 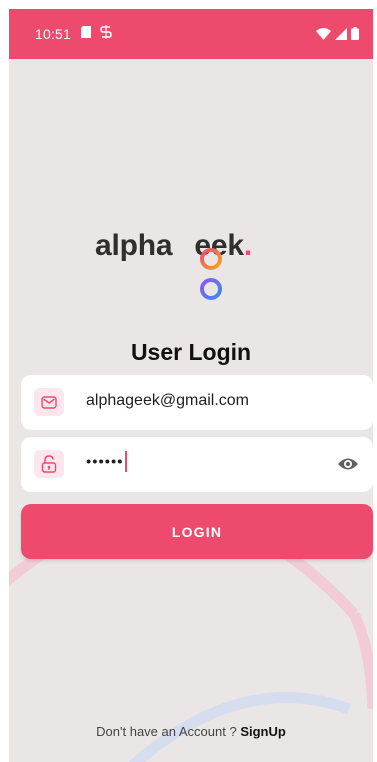 I want to click on email-field: alphageek@gmail.com, so click(x=197, y=402).